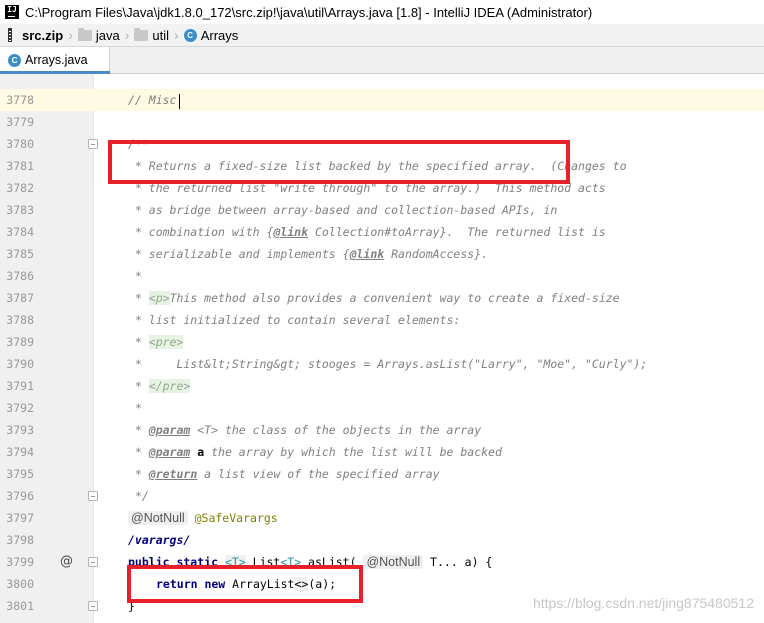  What do you see at coordinates (152, 100) in the screenshot?
I see `code-text: // Misc` at bounding box center [152, 100].